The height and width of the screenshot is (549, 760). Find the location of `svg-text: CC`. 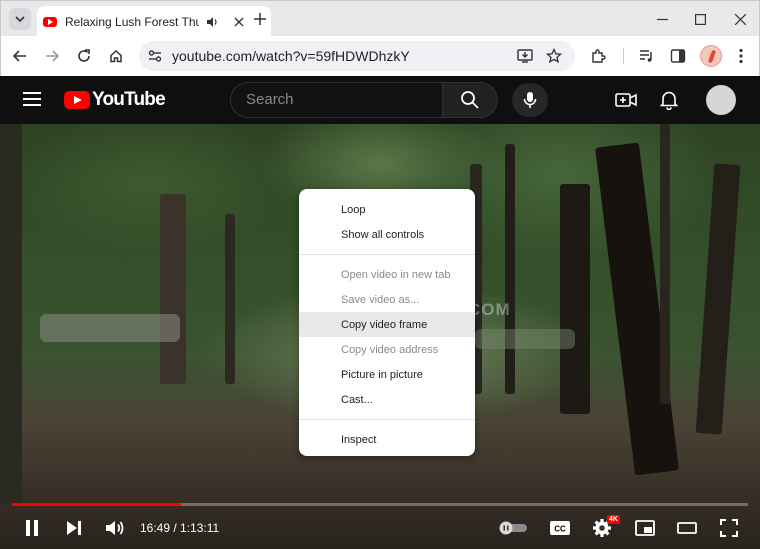

svg-text: CC is located at coordinates (560, 529).